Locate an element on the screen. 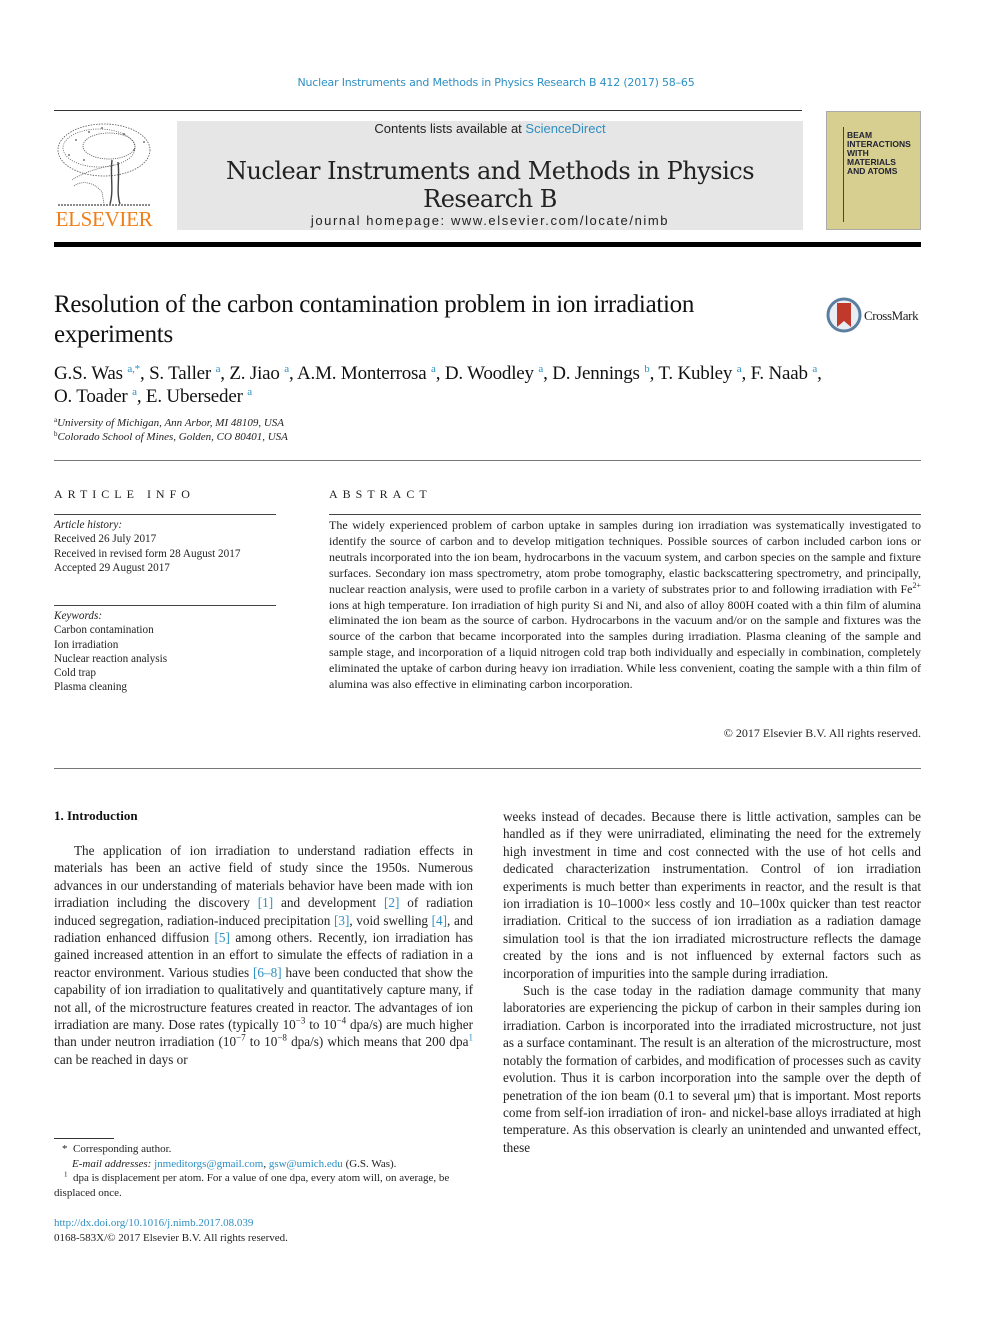  email-link: gsw@umich.edu is located at coordinates (306, 1164).